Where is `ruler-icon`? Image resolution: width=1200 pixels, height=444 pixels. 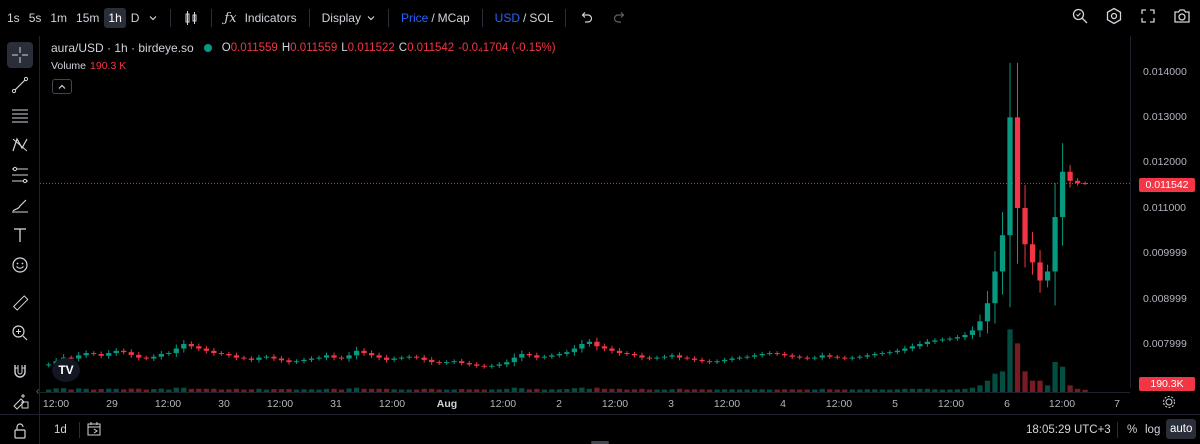
ruler-icon is located at coordinates (20, 303).